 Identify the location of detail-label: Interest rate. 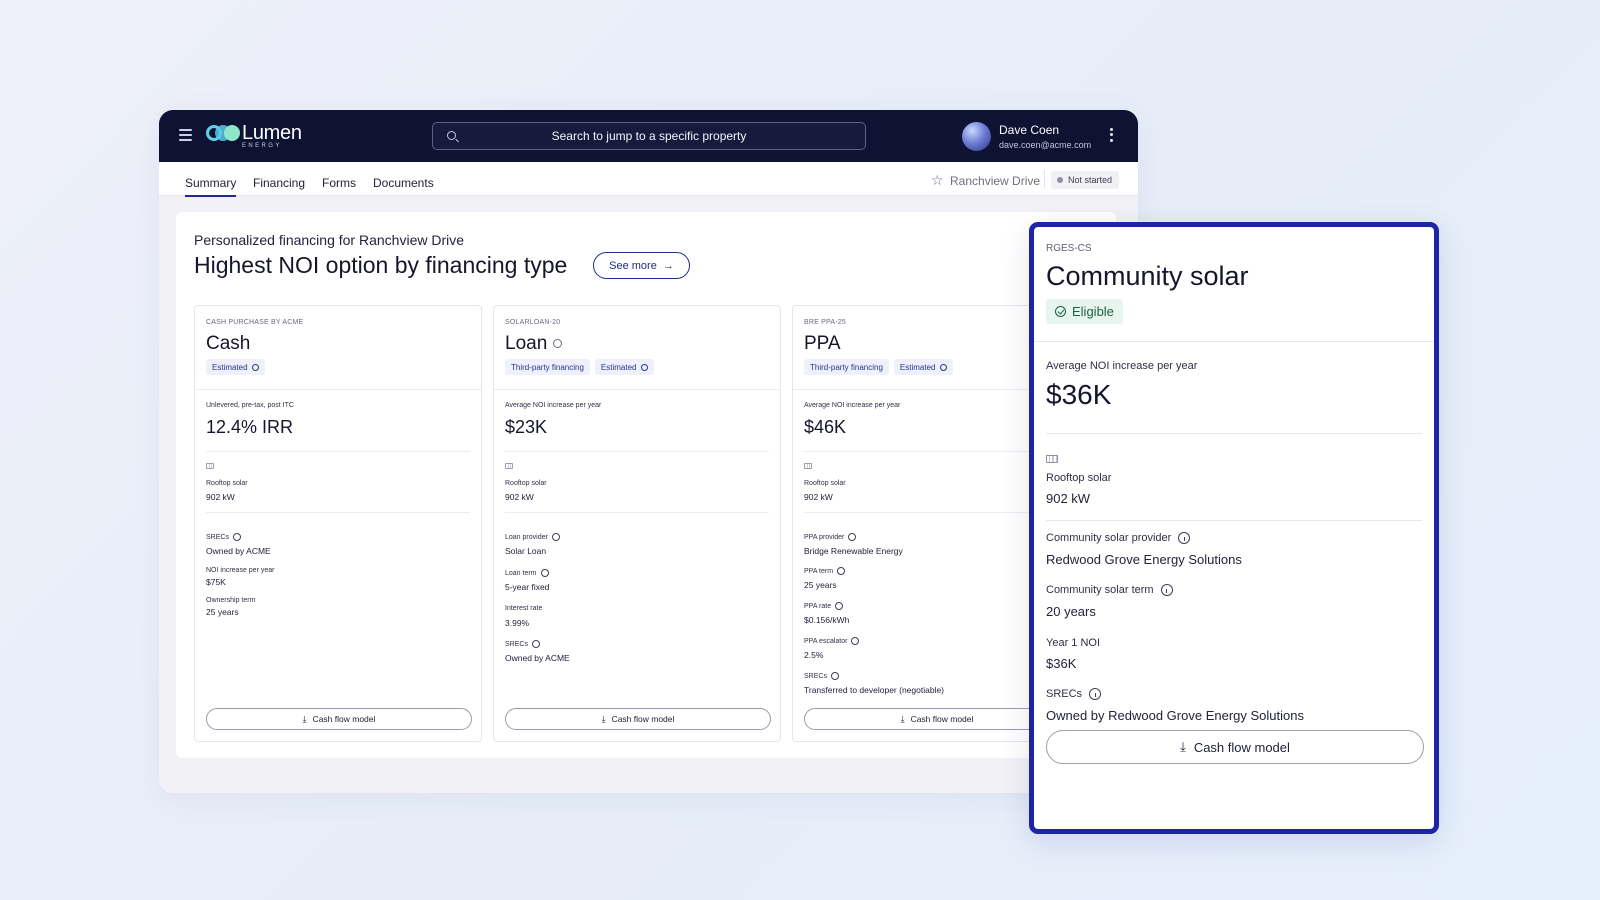
(524, 608).